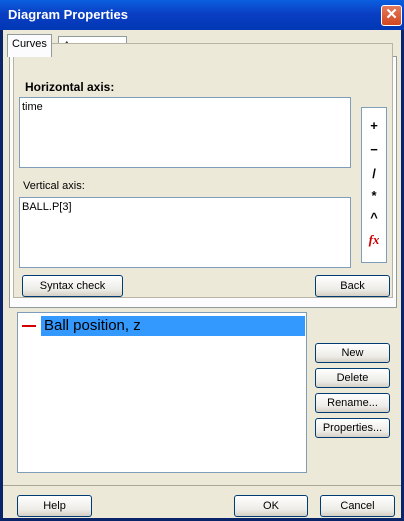  I want to click on back-button: Back, so click(352, 286).